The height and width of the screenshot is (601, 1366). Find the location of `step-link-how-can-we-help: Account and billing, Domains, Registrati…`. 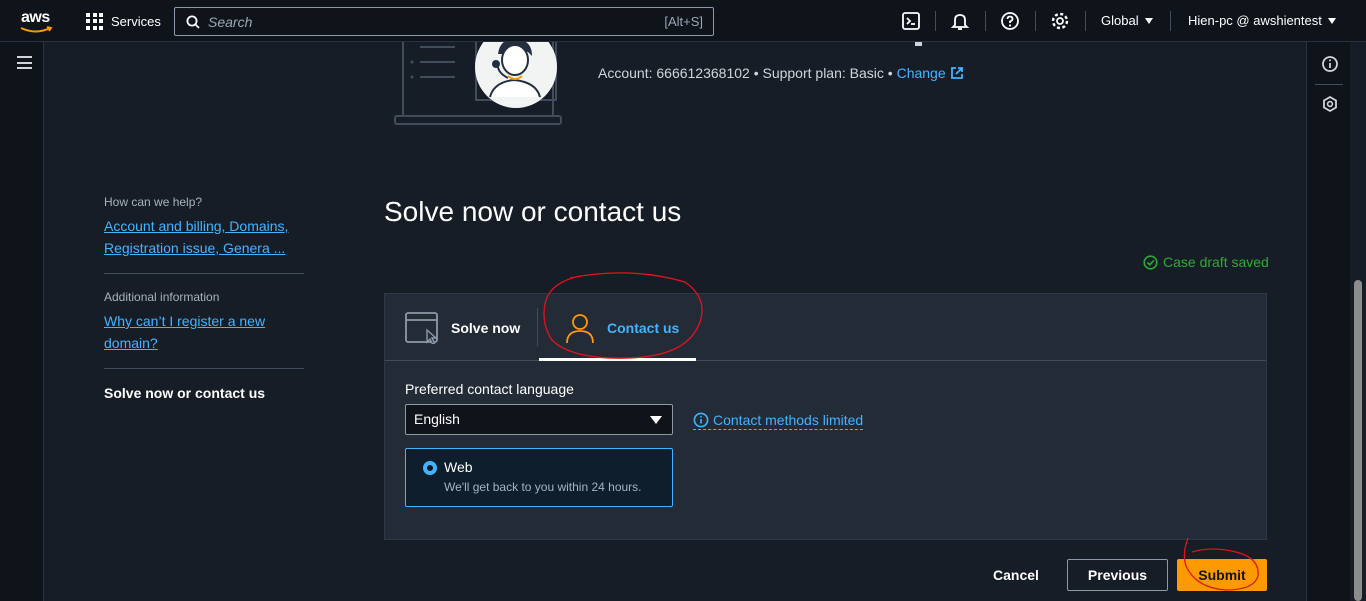

step-link-how-can-we-help: Account and billing, Domains, Registrati… is located at coordinates (204, 237).